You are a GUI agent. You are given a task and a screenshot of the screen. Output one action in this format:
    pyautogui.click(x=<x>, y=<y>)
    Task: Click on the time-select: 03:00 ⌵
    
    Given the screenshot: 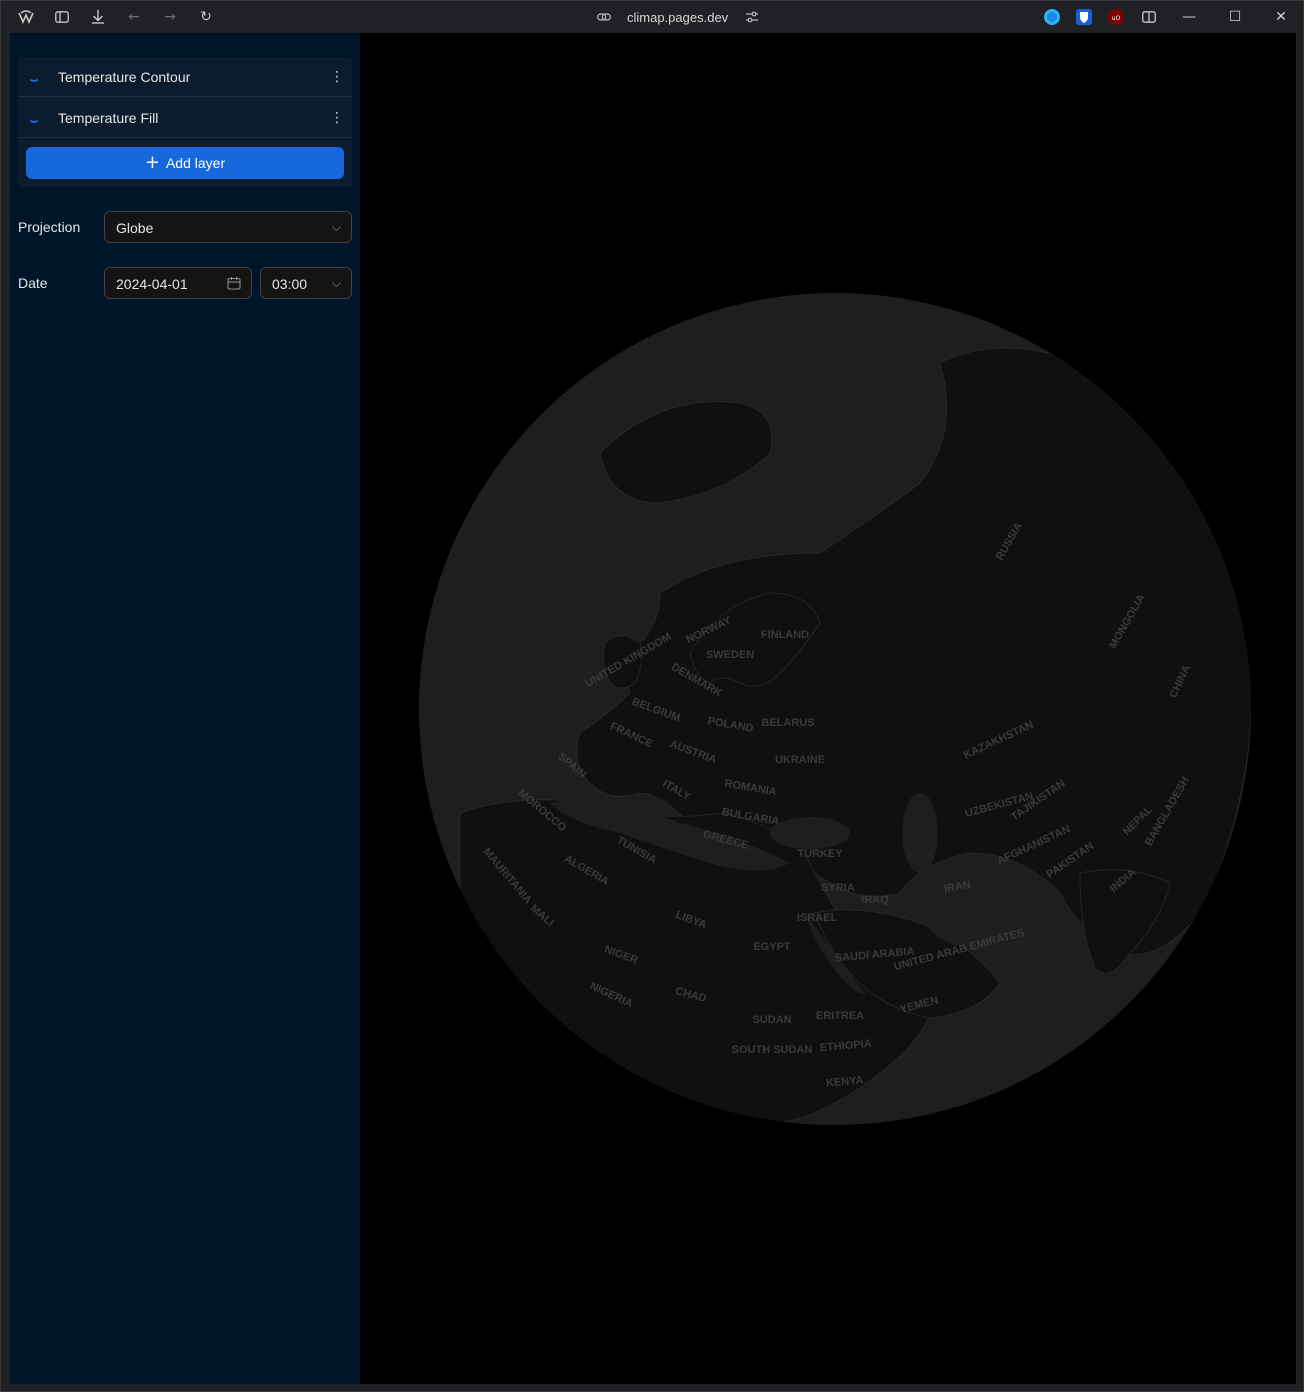 What is the action you would take?
    pyautogui.click(x=306, y=283)
    